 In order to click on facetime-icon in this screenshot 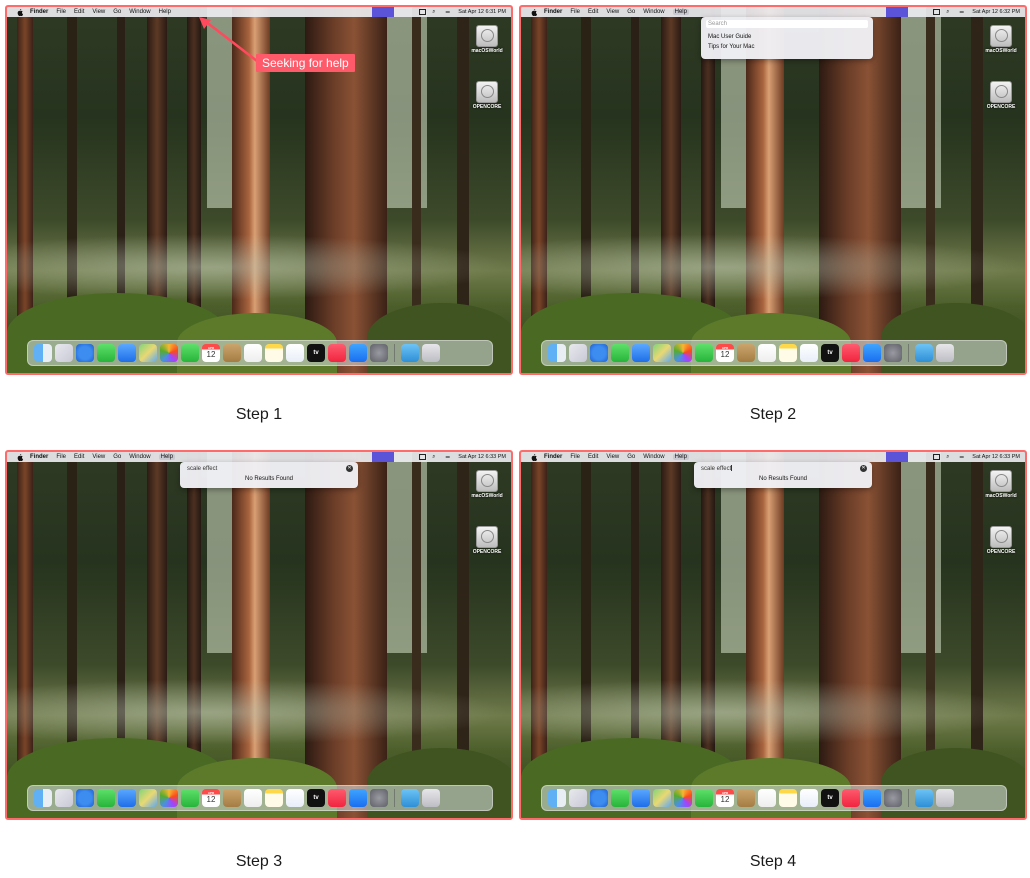, I will do `click(190, 353)`.